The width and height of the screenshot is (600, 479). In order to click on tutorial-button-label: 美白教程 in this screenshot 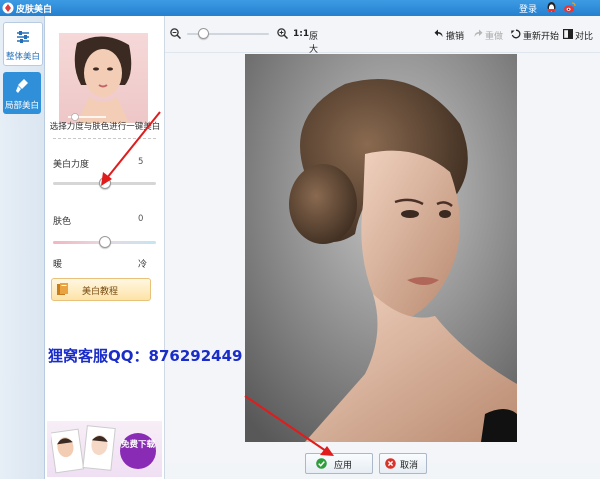, I will do `click(100, 292)`.